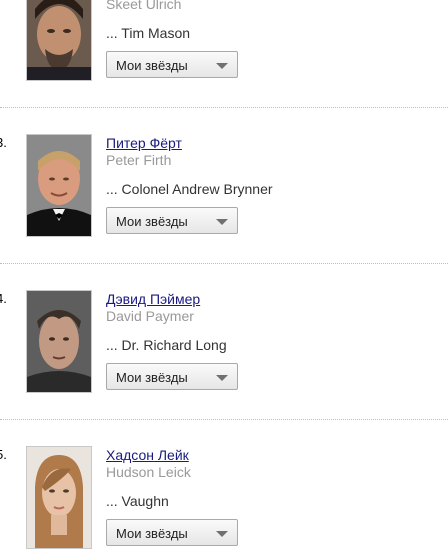 The height and width of the screenshot is (555, 448). What do you see at coordinates (222, 534) in the screenshot?
I see `chevron-down-icon` at bounding box center [222, 534].